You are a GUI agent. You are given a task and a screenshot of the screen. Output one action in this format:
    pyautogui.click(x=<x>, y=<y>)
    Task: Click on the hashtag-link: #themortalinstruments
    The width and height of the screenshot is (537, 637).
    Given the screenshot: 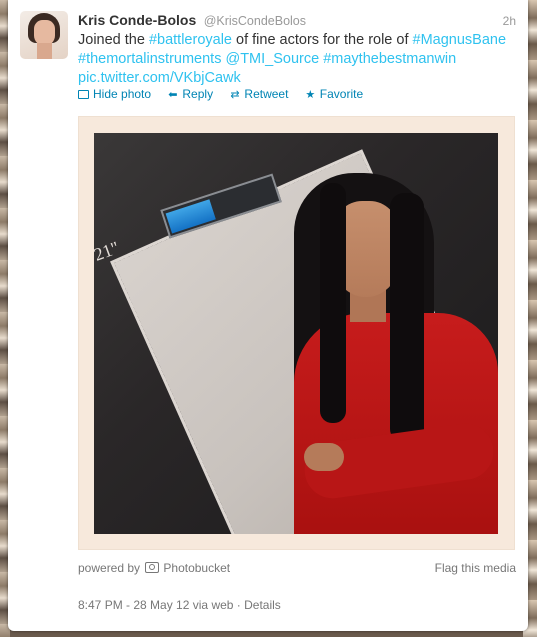 What is the action you would take?
    pyautogui.click(x=149, y=59)
    